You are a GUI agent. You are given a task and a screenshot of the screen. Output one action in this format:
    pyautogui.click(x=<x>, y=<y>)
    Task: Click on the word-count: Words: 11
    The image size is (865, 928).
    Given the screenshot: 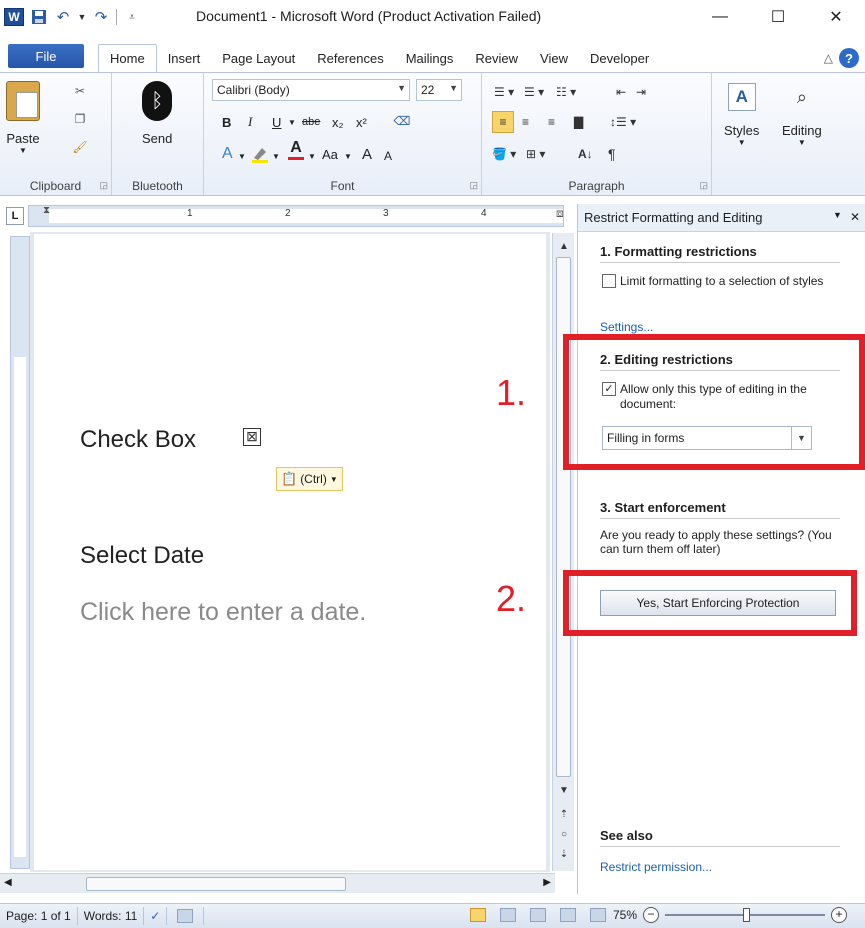 What is the action you would take?
    pyautogui.click(x=111, y=916)
    